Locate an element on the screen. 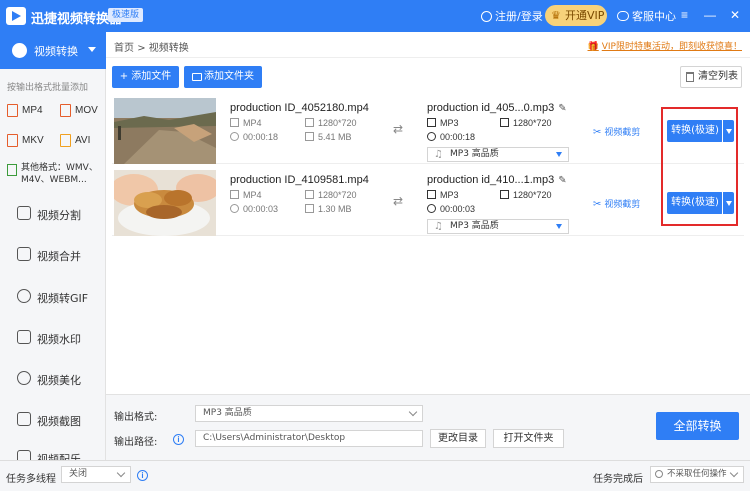  sidebar-item-split: 视频分割 is located at coordinates (53, 213).